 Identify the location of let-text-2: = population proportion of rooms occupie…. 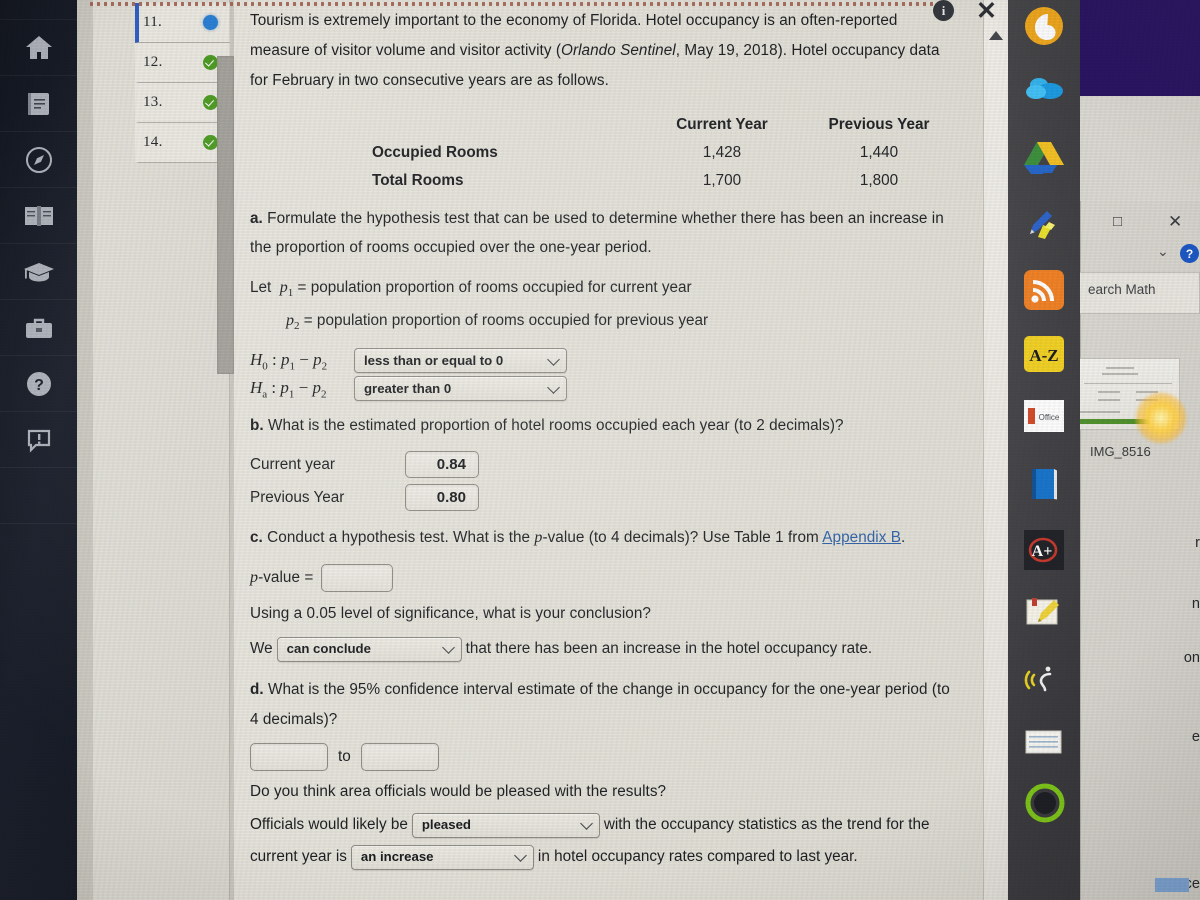
(506, 321).